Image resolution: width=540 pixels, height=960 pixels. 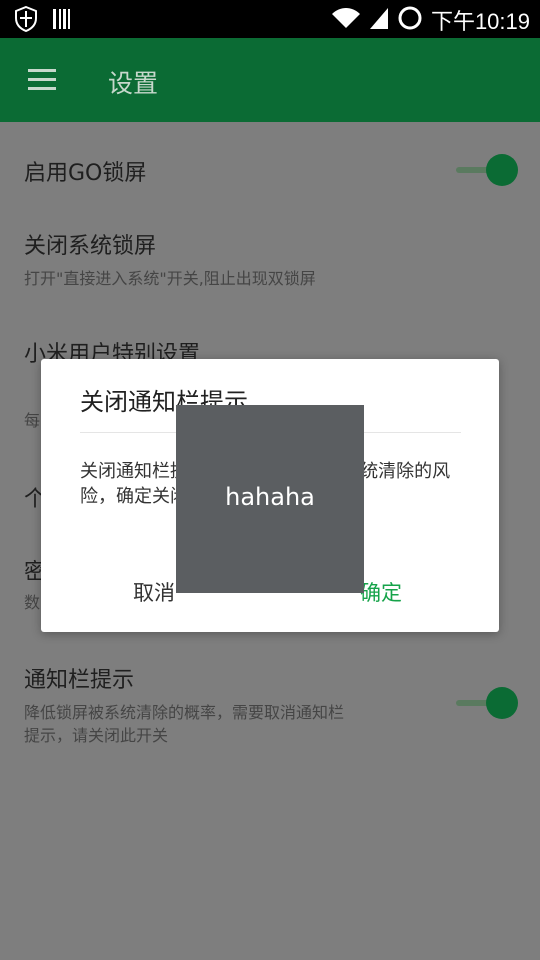 I want to click on setting-subtitle: 数, so click(x=32, y=602).